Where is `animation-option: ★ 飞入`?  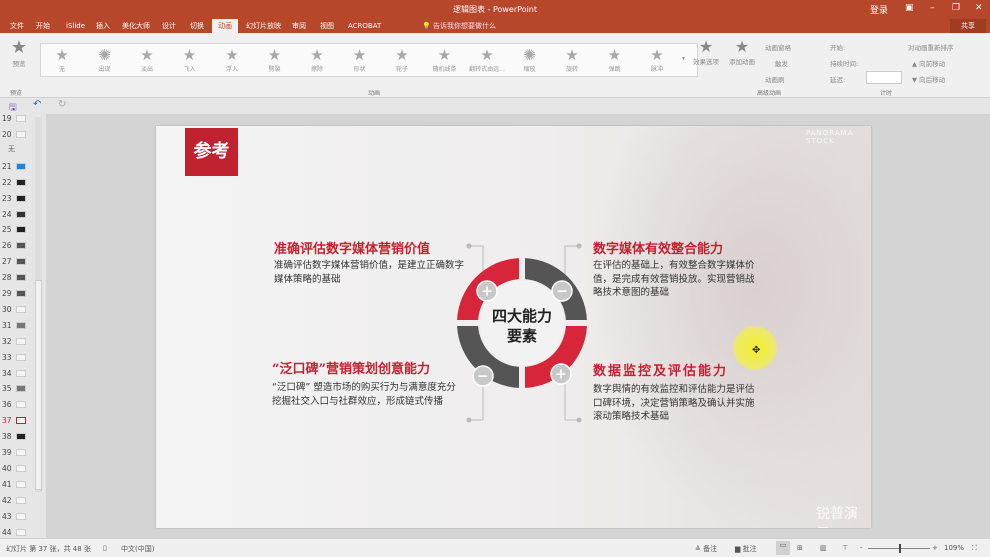 animation-option: ★ 飞入 is located at coordinates (190, 59).